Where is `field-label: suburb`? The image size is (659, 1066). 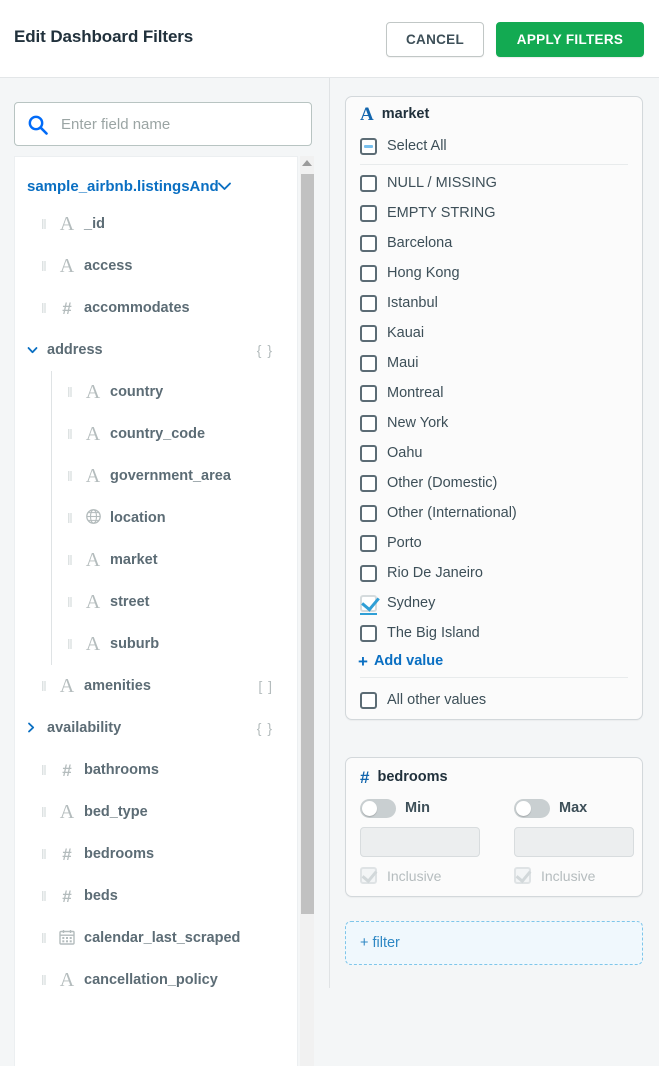
field-label: suburb is located at coordinates (135, 644).